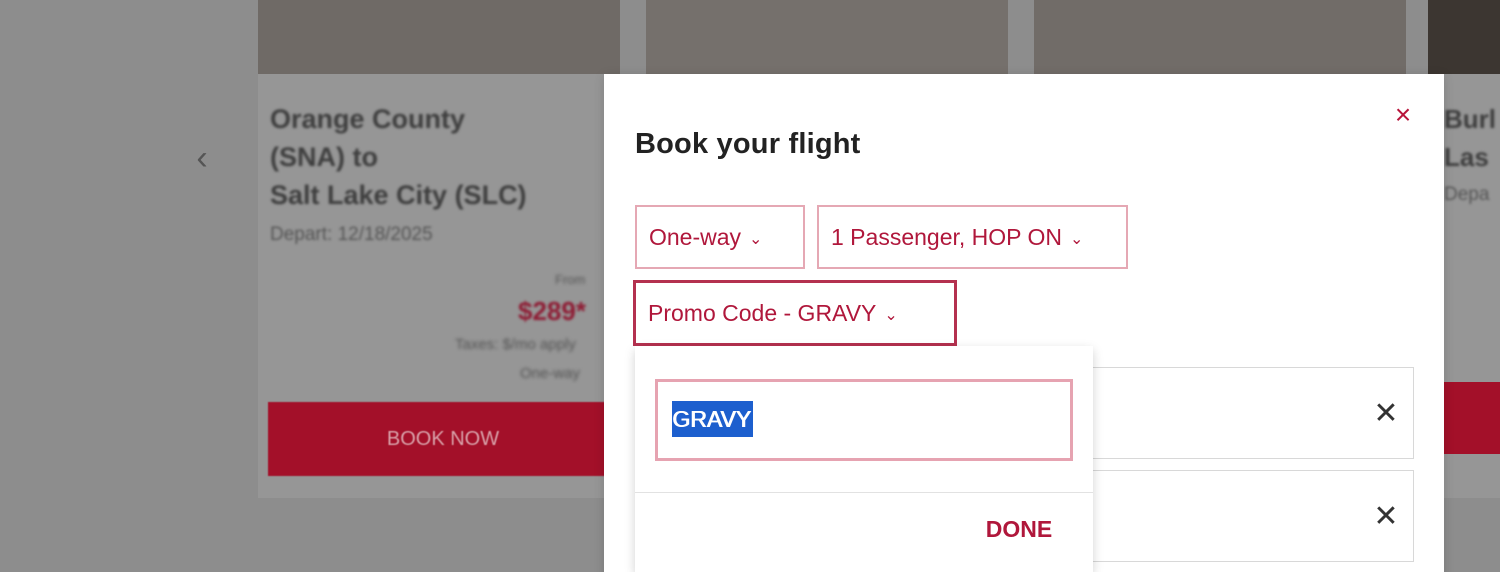 The image size is (1500, 572). I want to click on destination-field, so click(1253, 516).